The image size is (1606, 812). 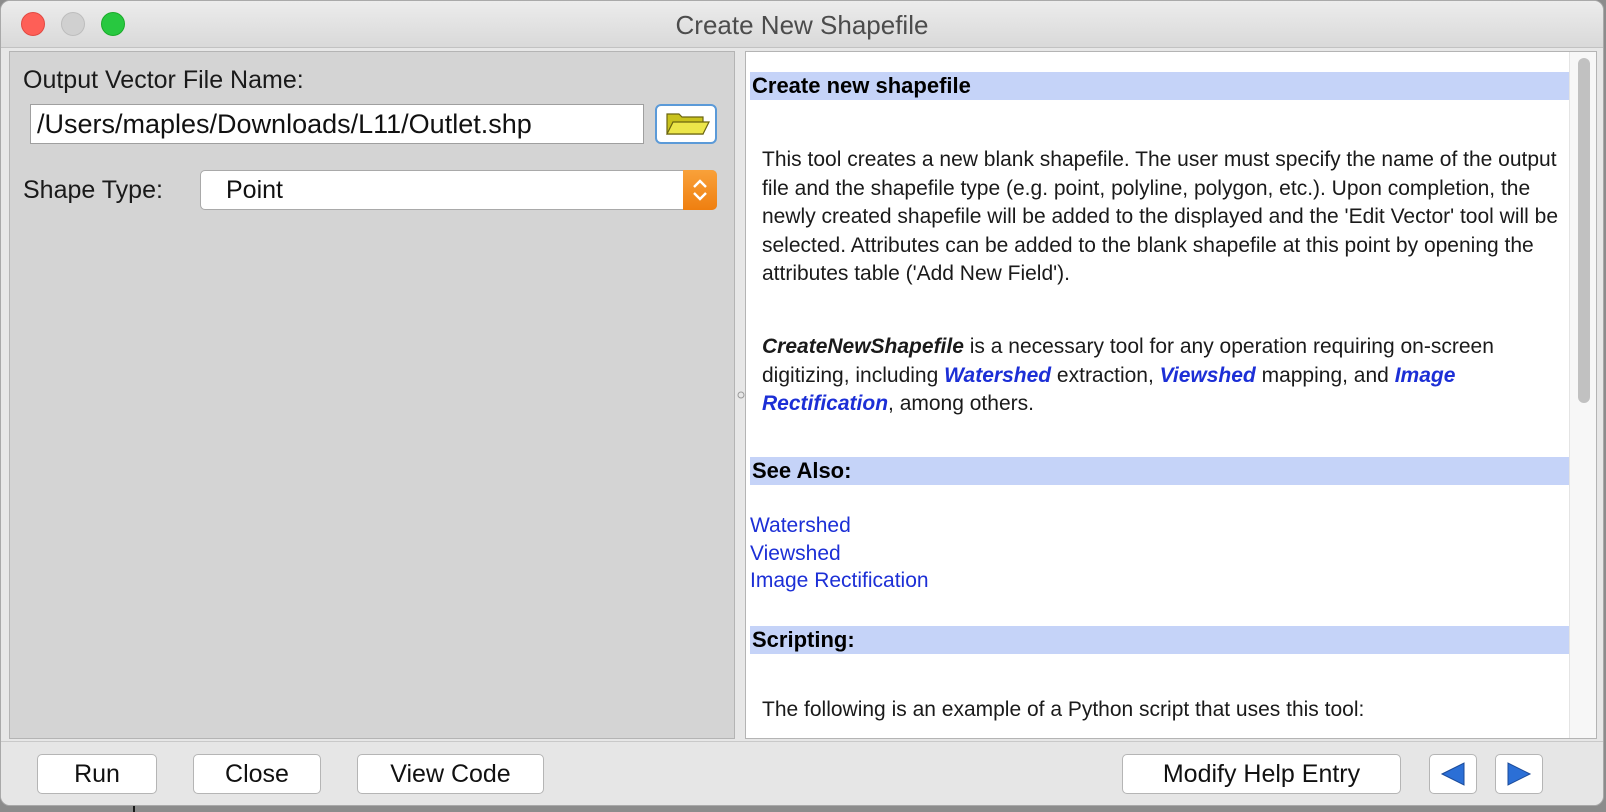 What do you see at coordinates (1160, 471) in the screenshot?
I see `see-also-heading: See Also:` at bounding box center [1160, 471].